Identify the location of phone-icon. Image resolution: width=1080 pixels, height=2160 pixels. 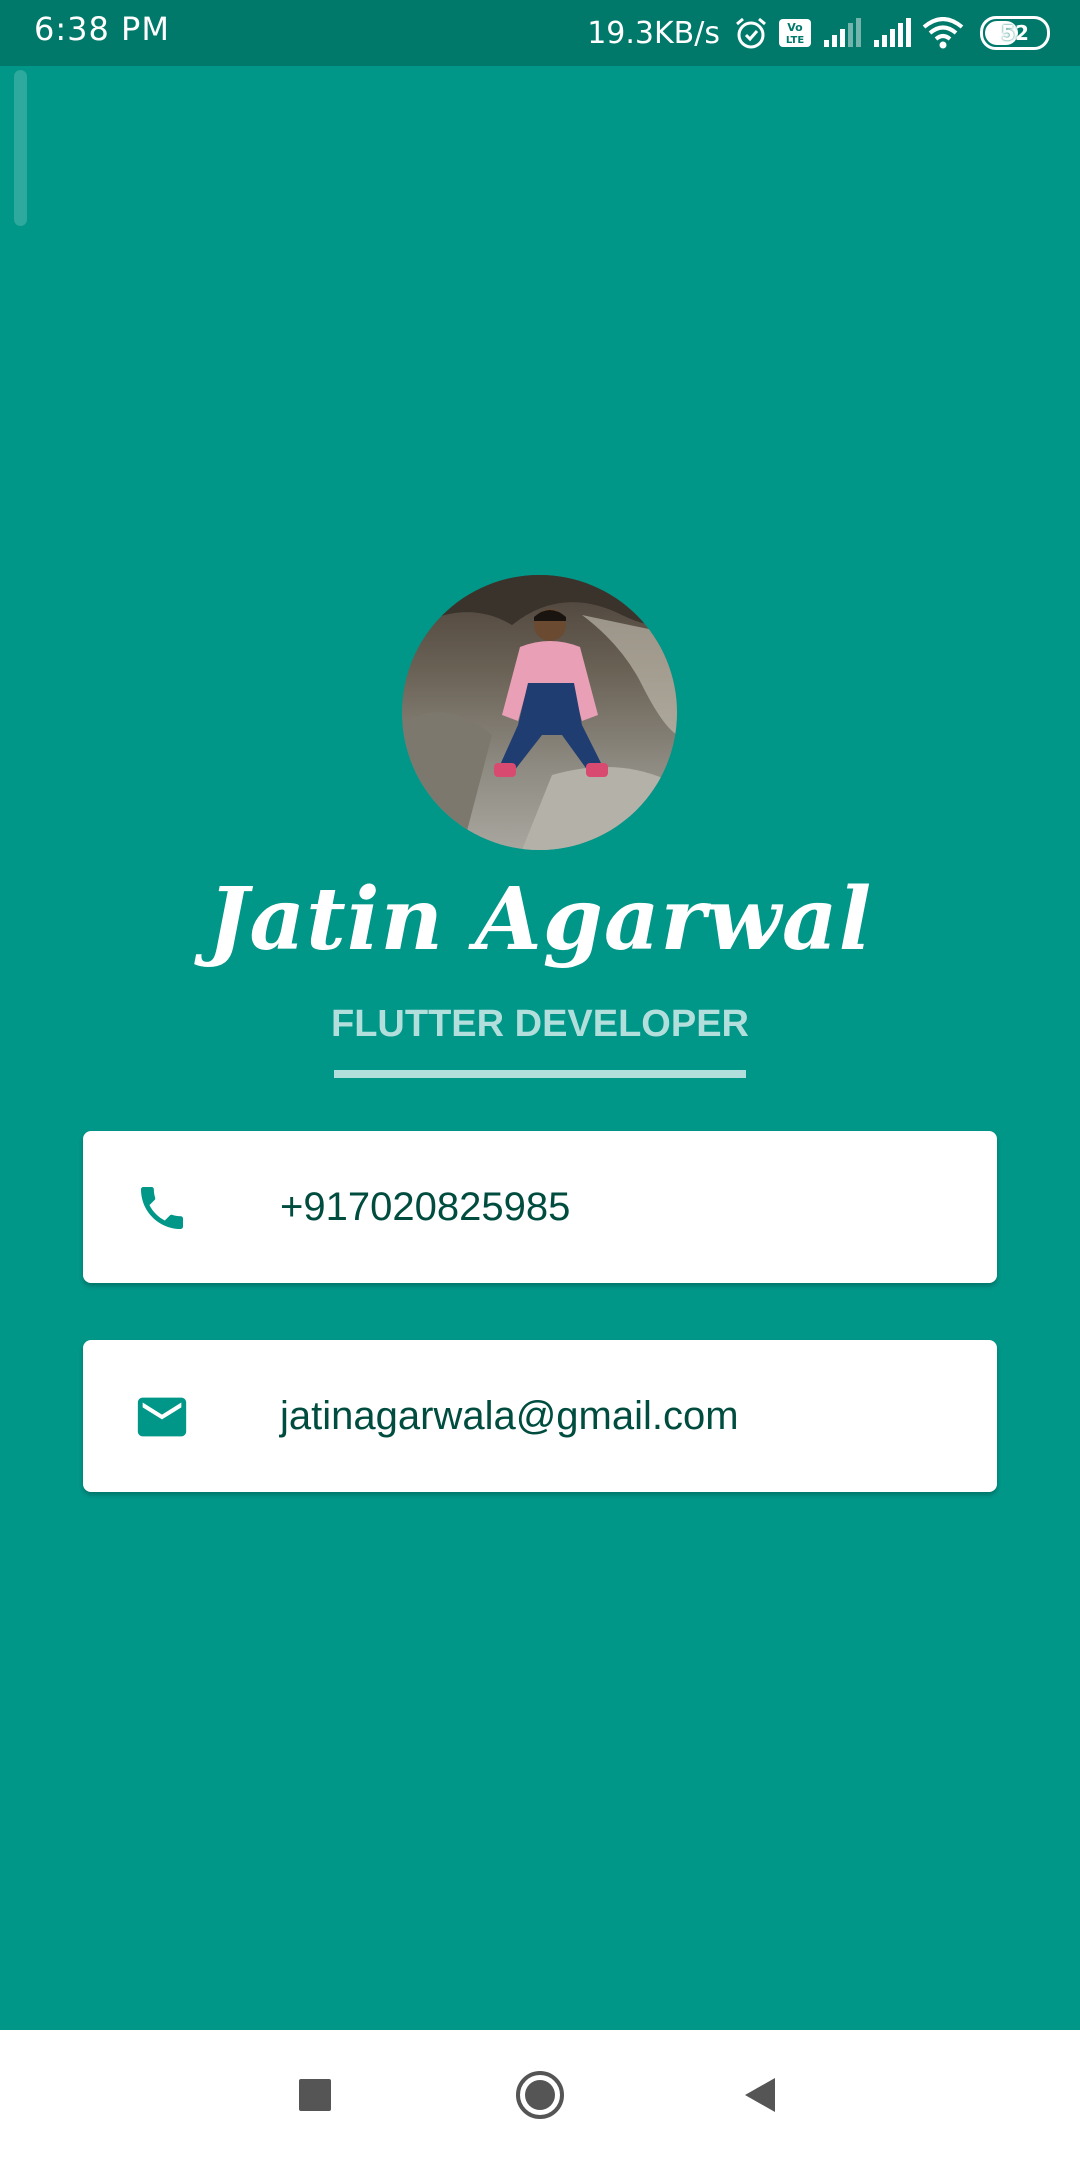
(162, 1208).